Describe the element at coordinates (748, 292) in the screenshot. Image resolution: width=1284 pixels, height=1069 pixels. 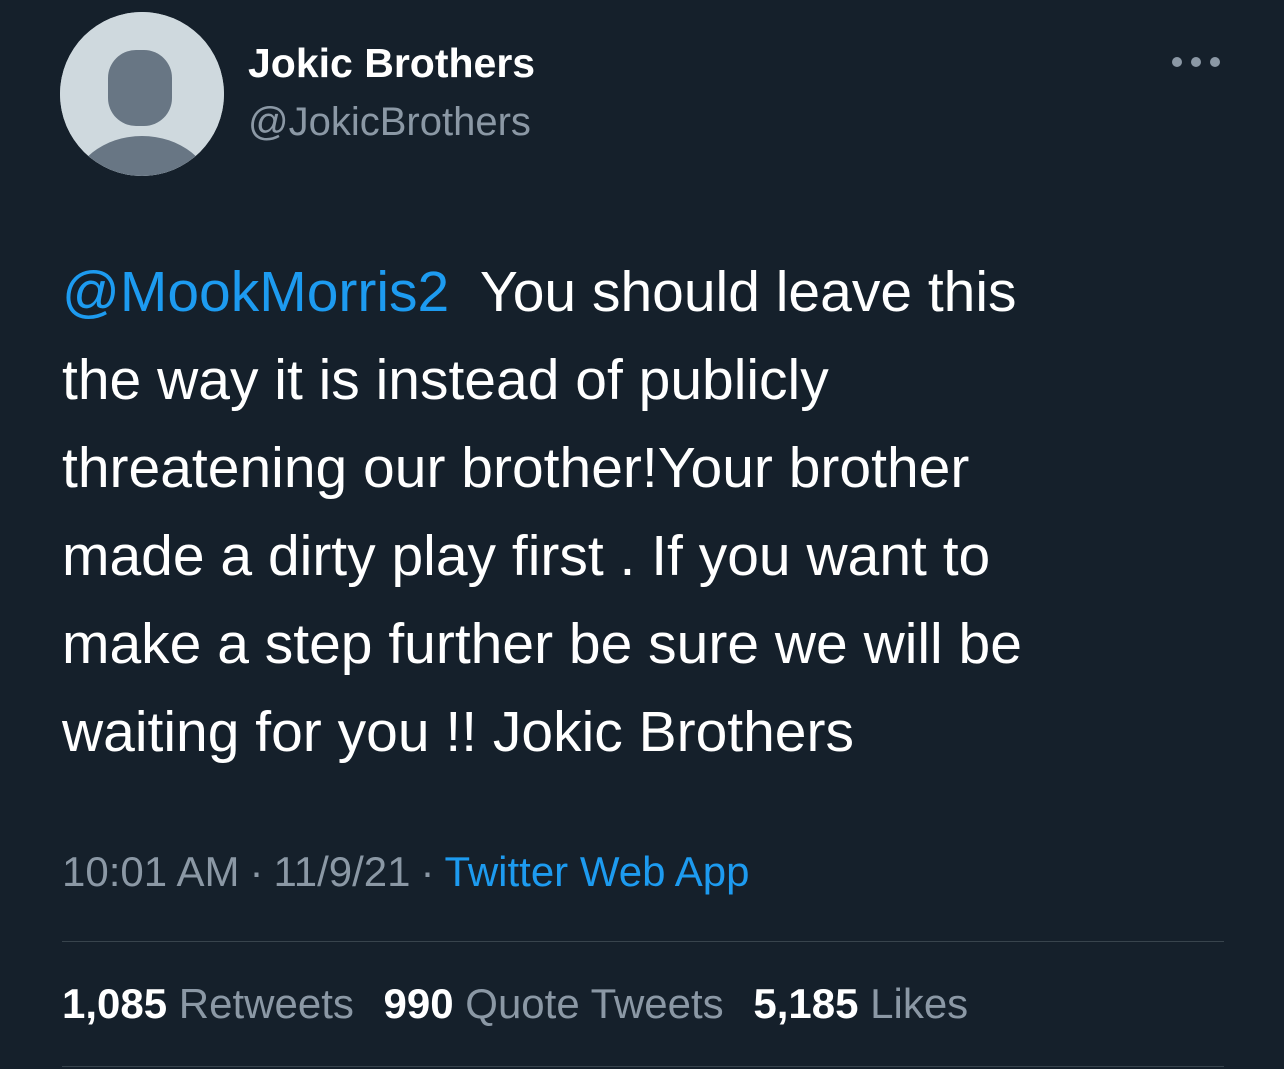
I see `tweet-text-line: You should leave this` at that location.